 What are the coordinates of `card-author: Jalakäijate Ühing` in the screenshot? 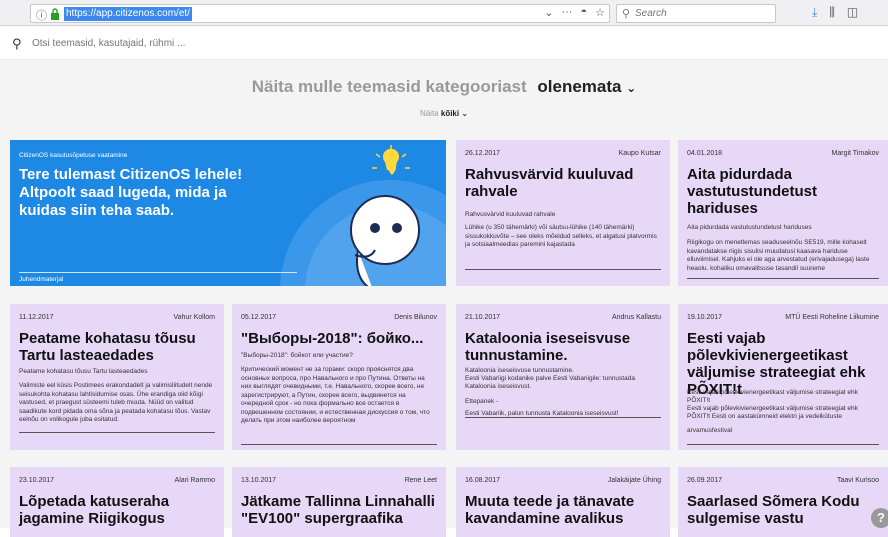 It's located at (634, 480).